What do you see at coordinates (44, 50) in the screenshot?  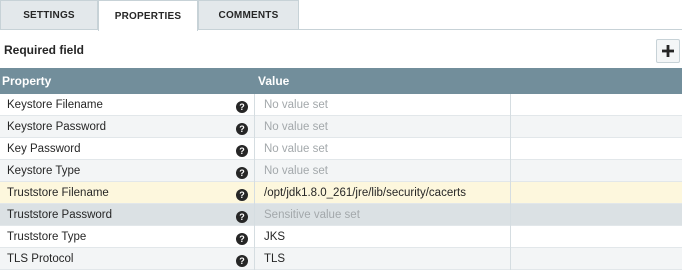 I see `required-field-label: Required field` at bounding box center [44, 50].